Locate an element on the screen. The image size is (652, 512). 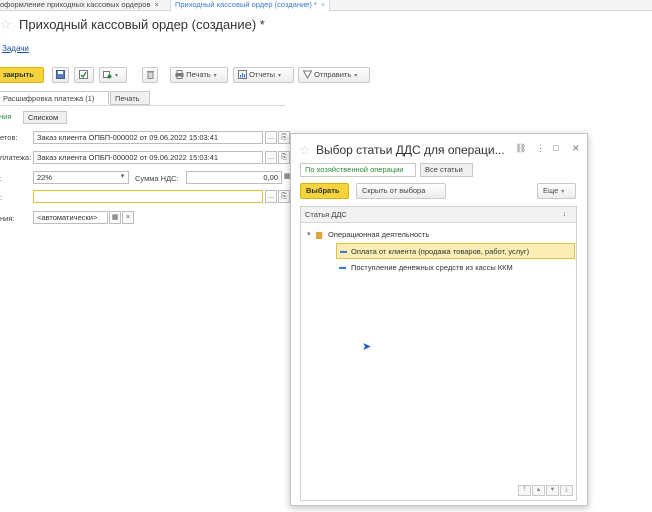
printer-icon is located at coordinates (179, 74).